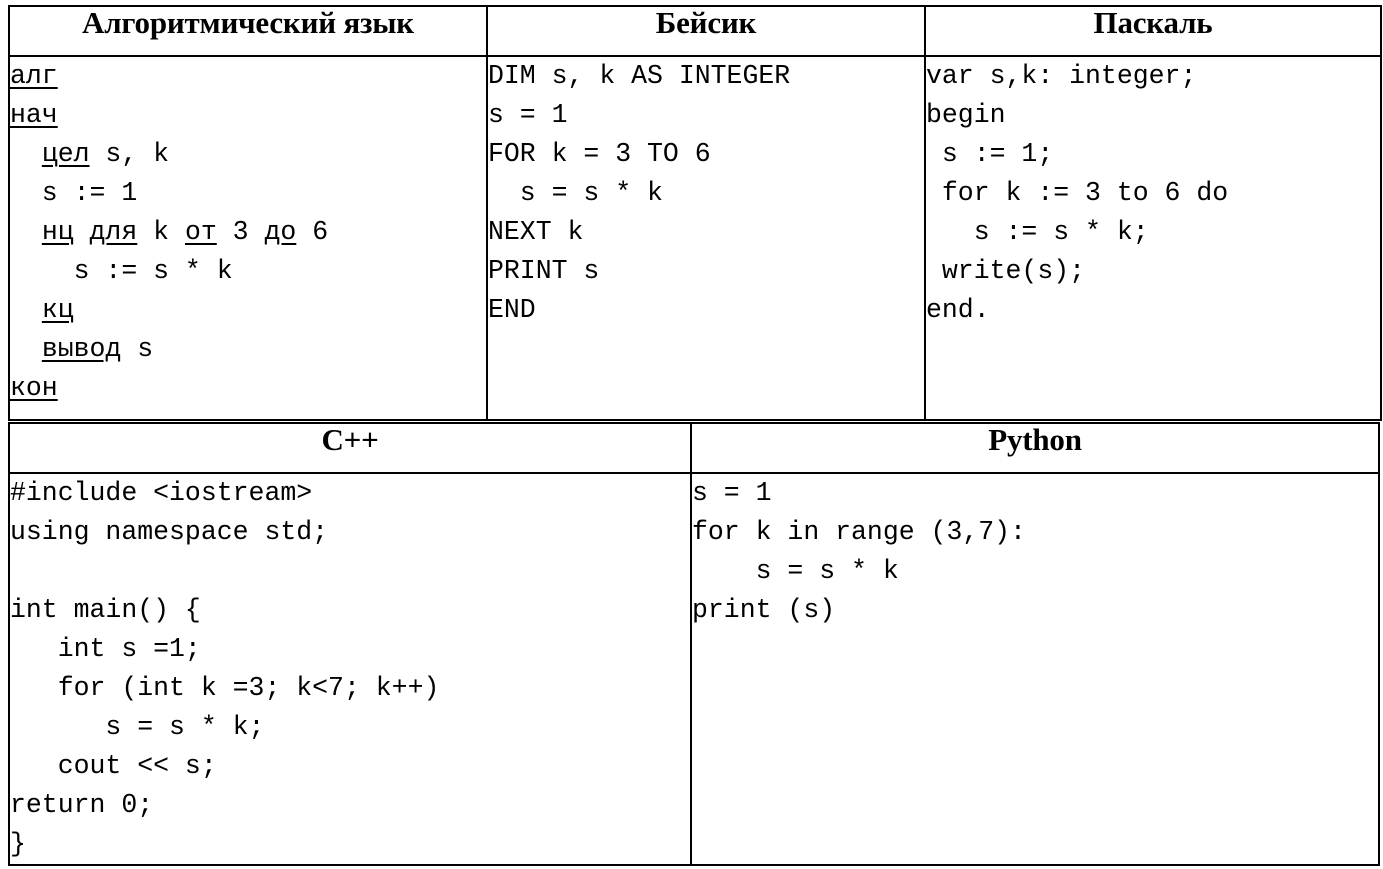  What do you see at coordinates (1153, 31) in the screenshot?
I see `column-header-pascal: Паскаль` at bounding box center [1153, 31].